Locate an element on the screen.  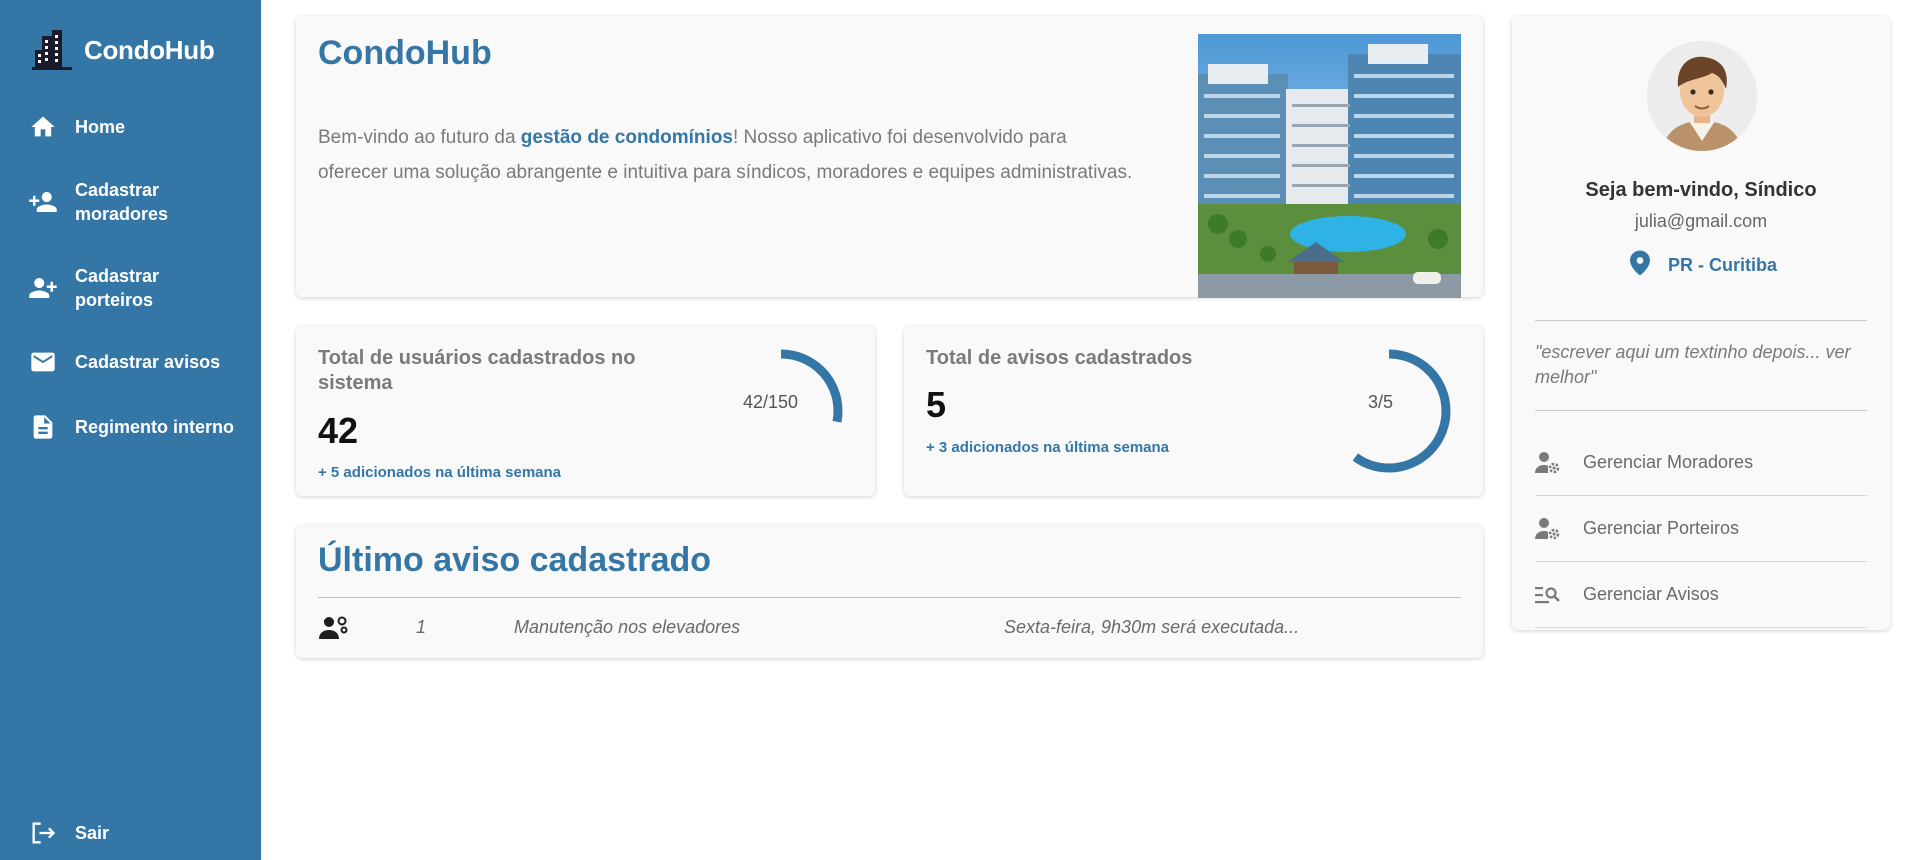
notices-stat-value: 5 is located at coordinates (936, 404).